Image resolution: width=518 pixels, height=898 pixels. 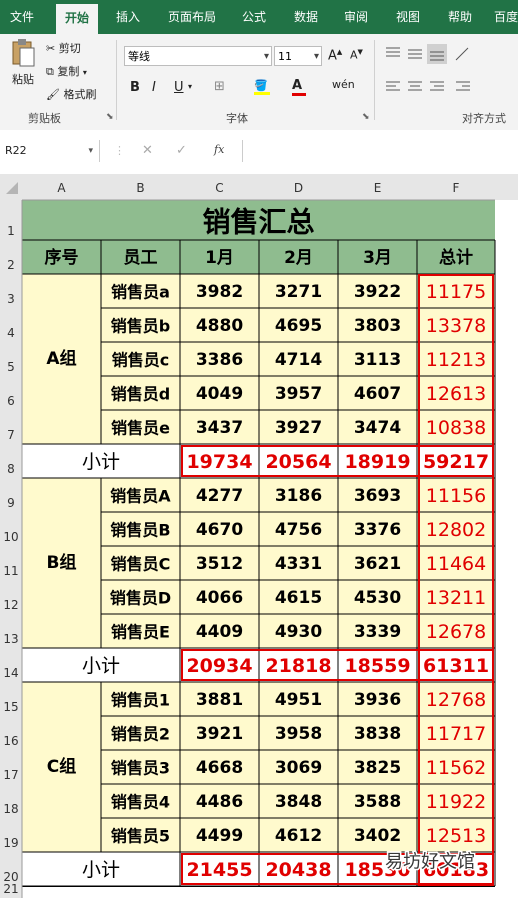 I want to click on font-launcher-icon: ⬊, so click(x=366, y=117).